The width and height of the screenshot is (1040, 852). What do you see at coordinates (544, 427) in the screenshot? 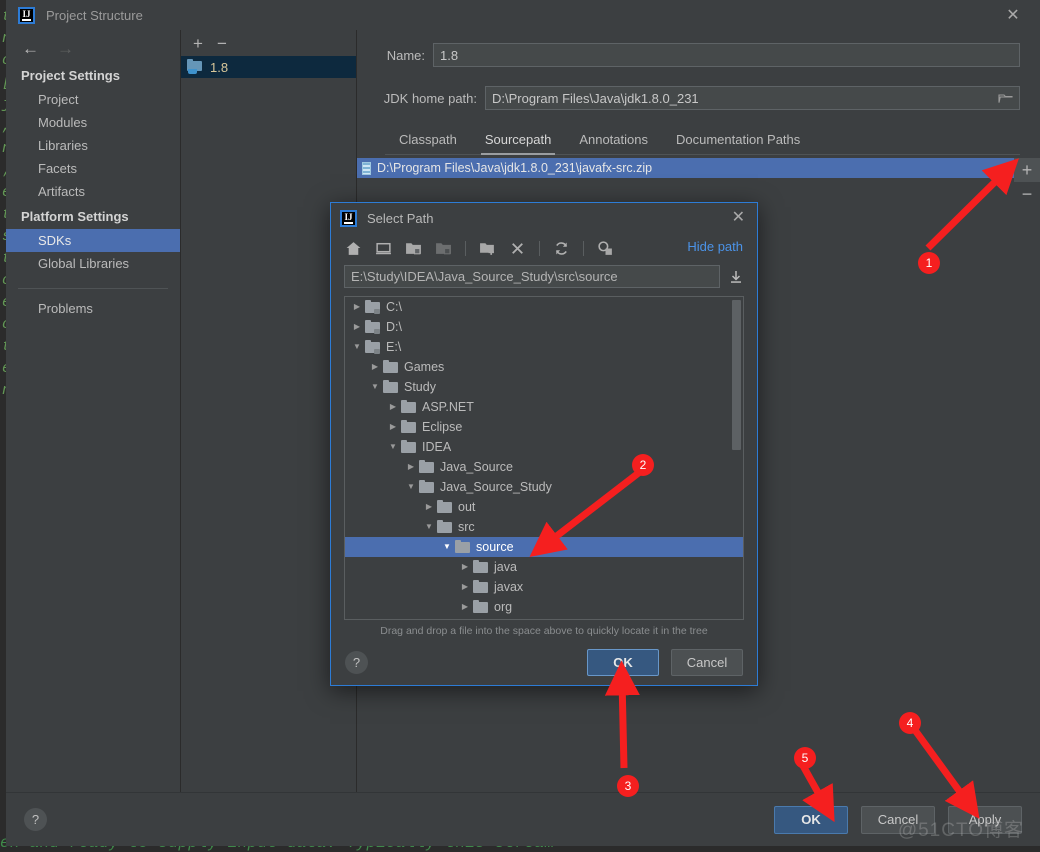
I see `tree-item-eclipse: ▶ Eclipse` at bounding box center [544, 427].